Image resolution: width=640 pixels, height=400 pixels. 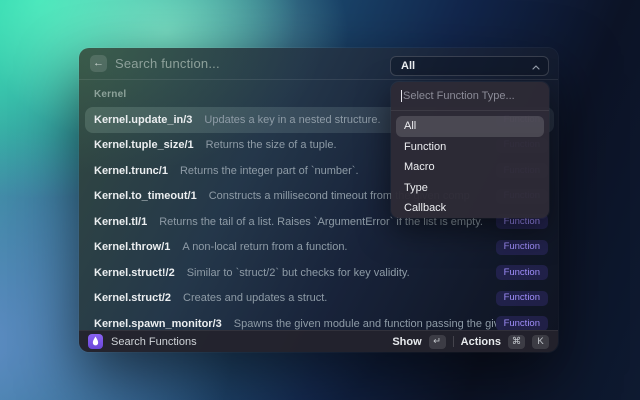 I want to click on dropdown-option: Macro, so click(x=470, y=167).